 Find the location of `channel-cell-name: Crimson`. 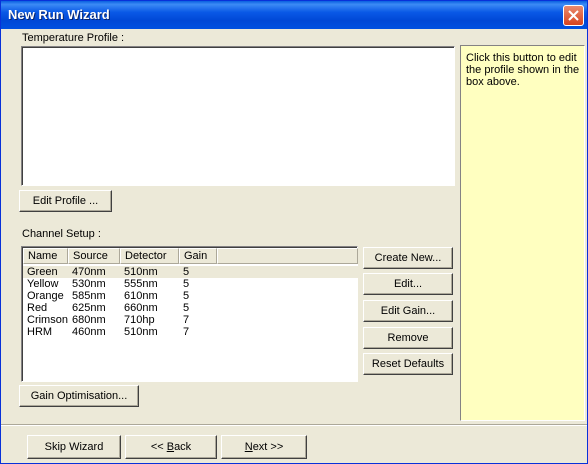

channel-cell-name: Crimson is located at coordinates (47, 320).